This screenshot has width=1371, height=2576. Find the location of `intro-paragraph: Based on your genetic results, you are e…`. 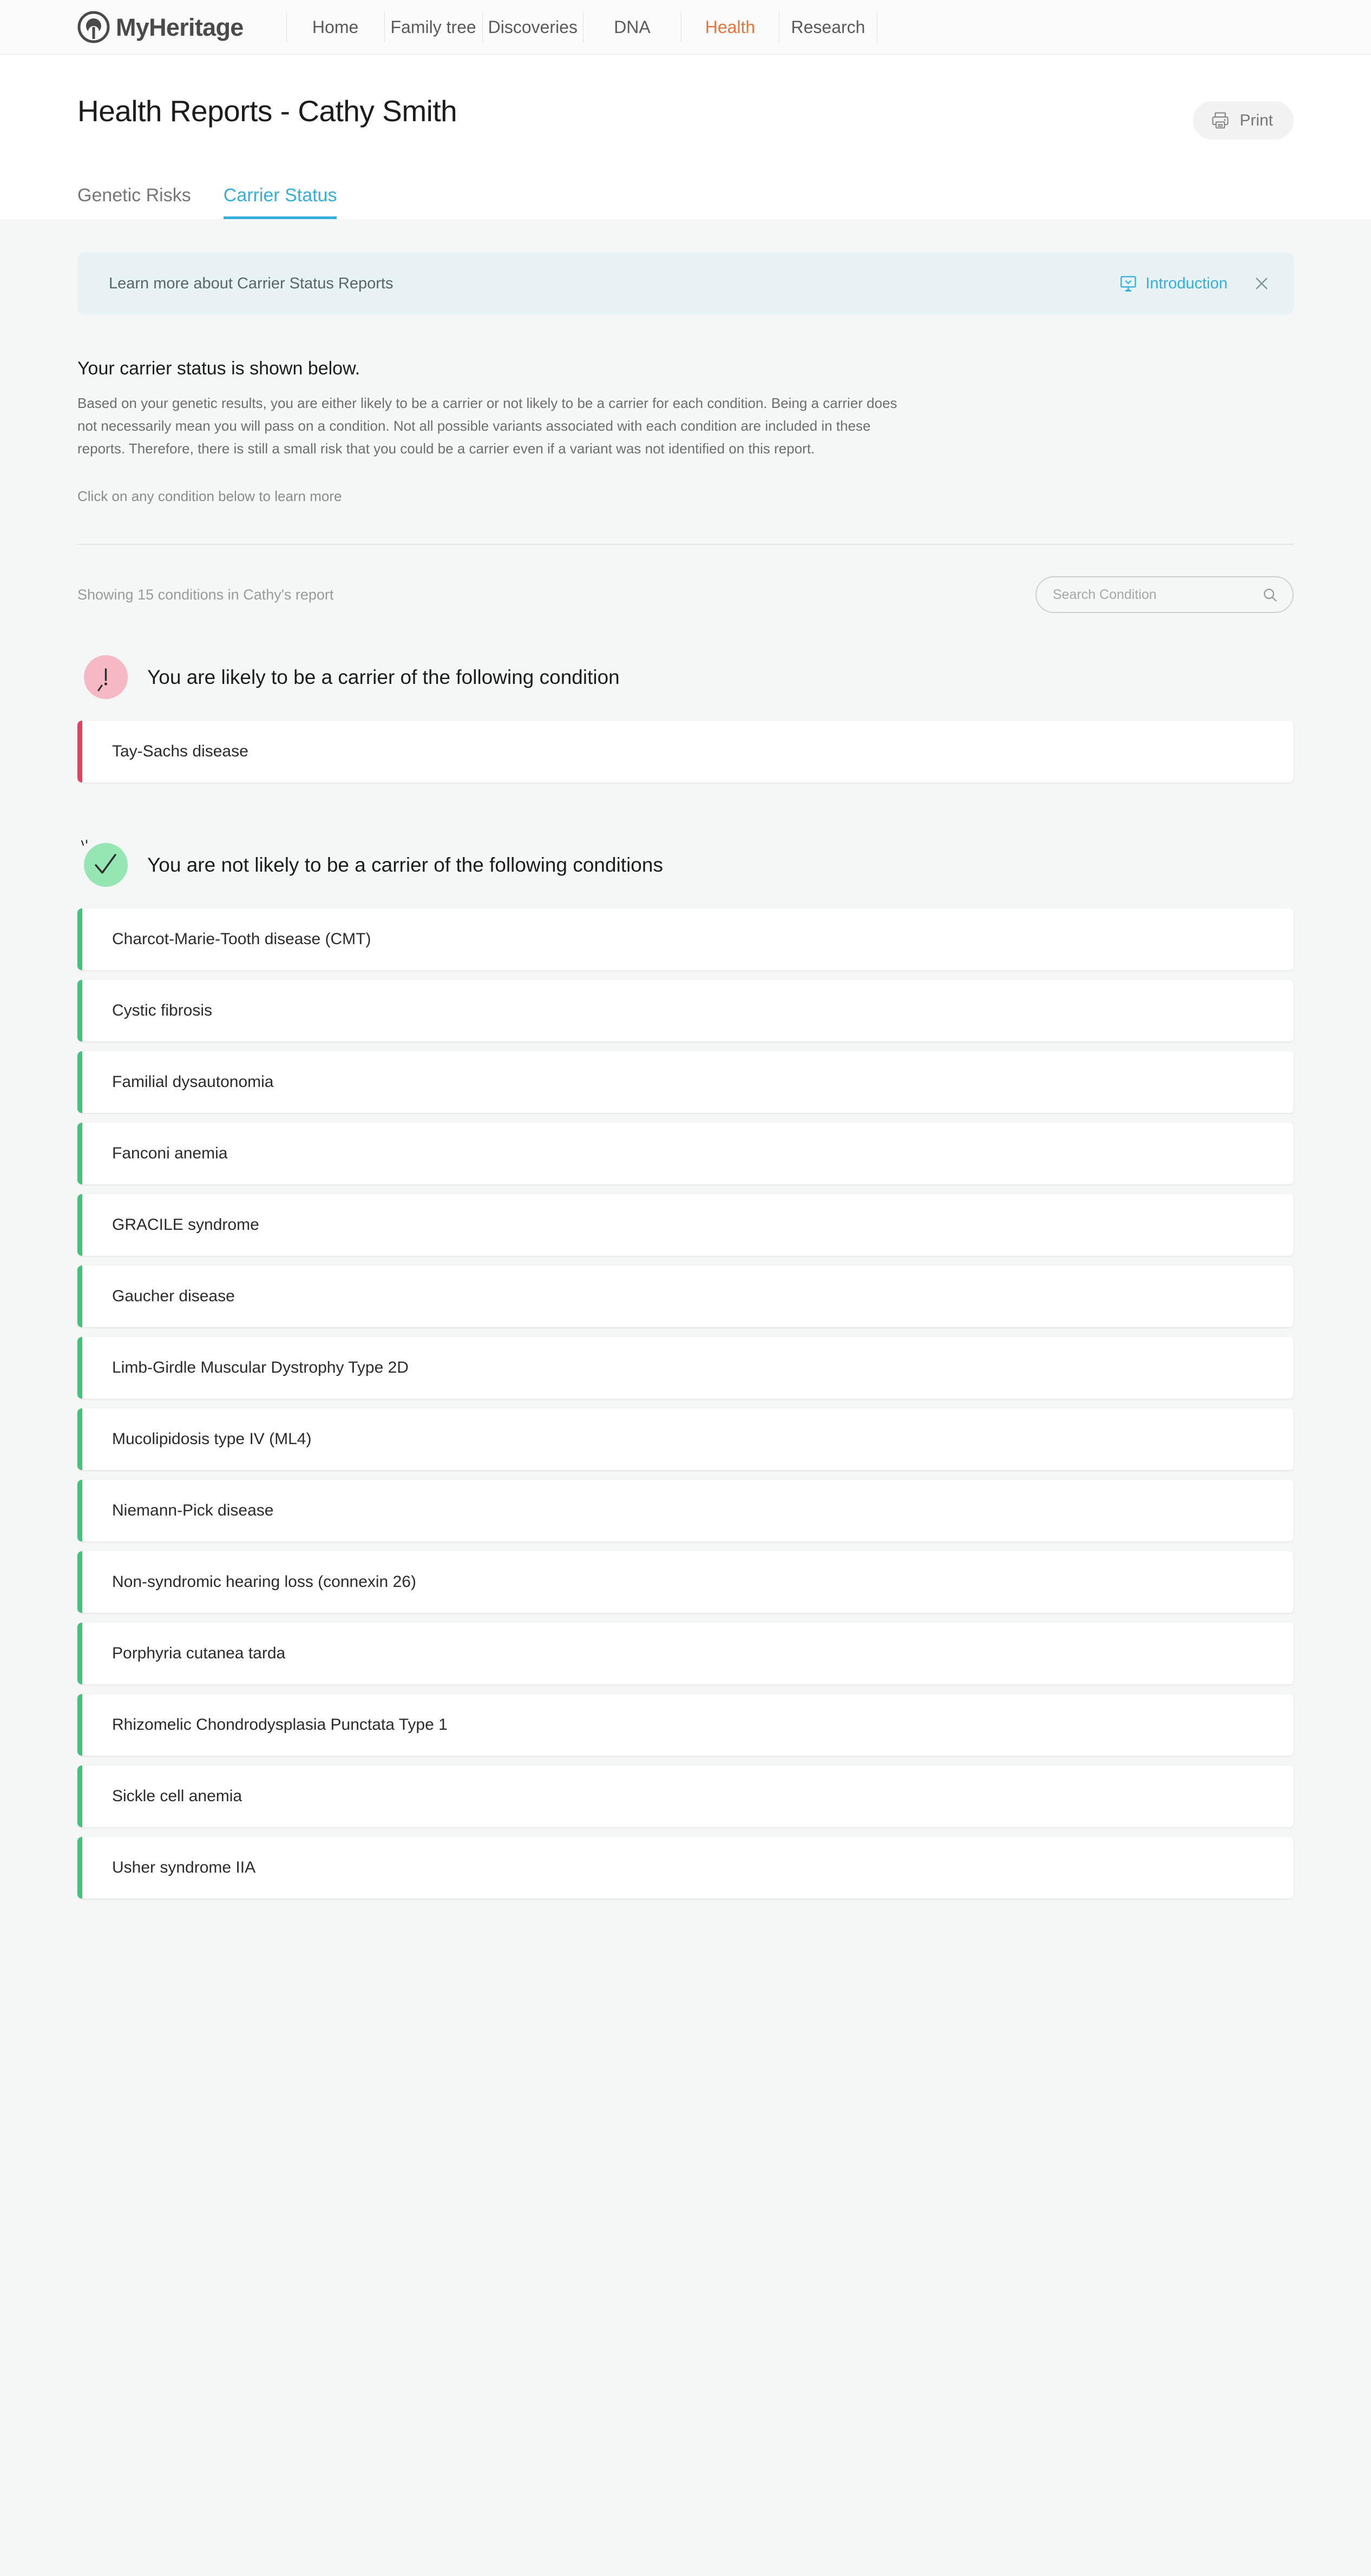

intro-paragraph: Based on your genetic results, you are e… is located at coordinates (487, 426).